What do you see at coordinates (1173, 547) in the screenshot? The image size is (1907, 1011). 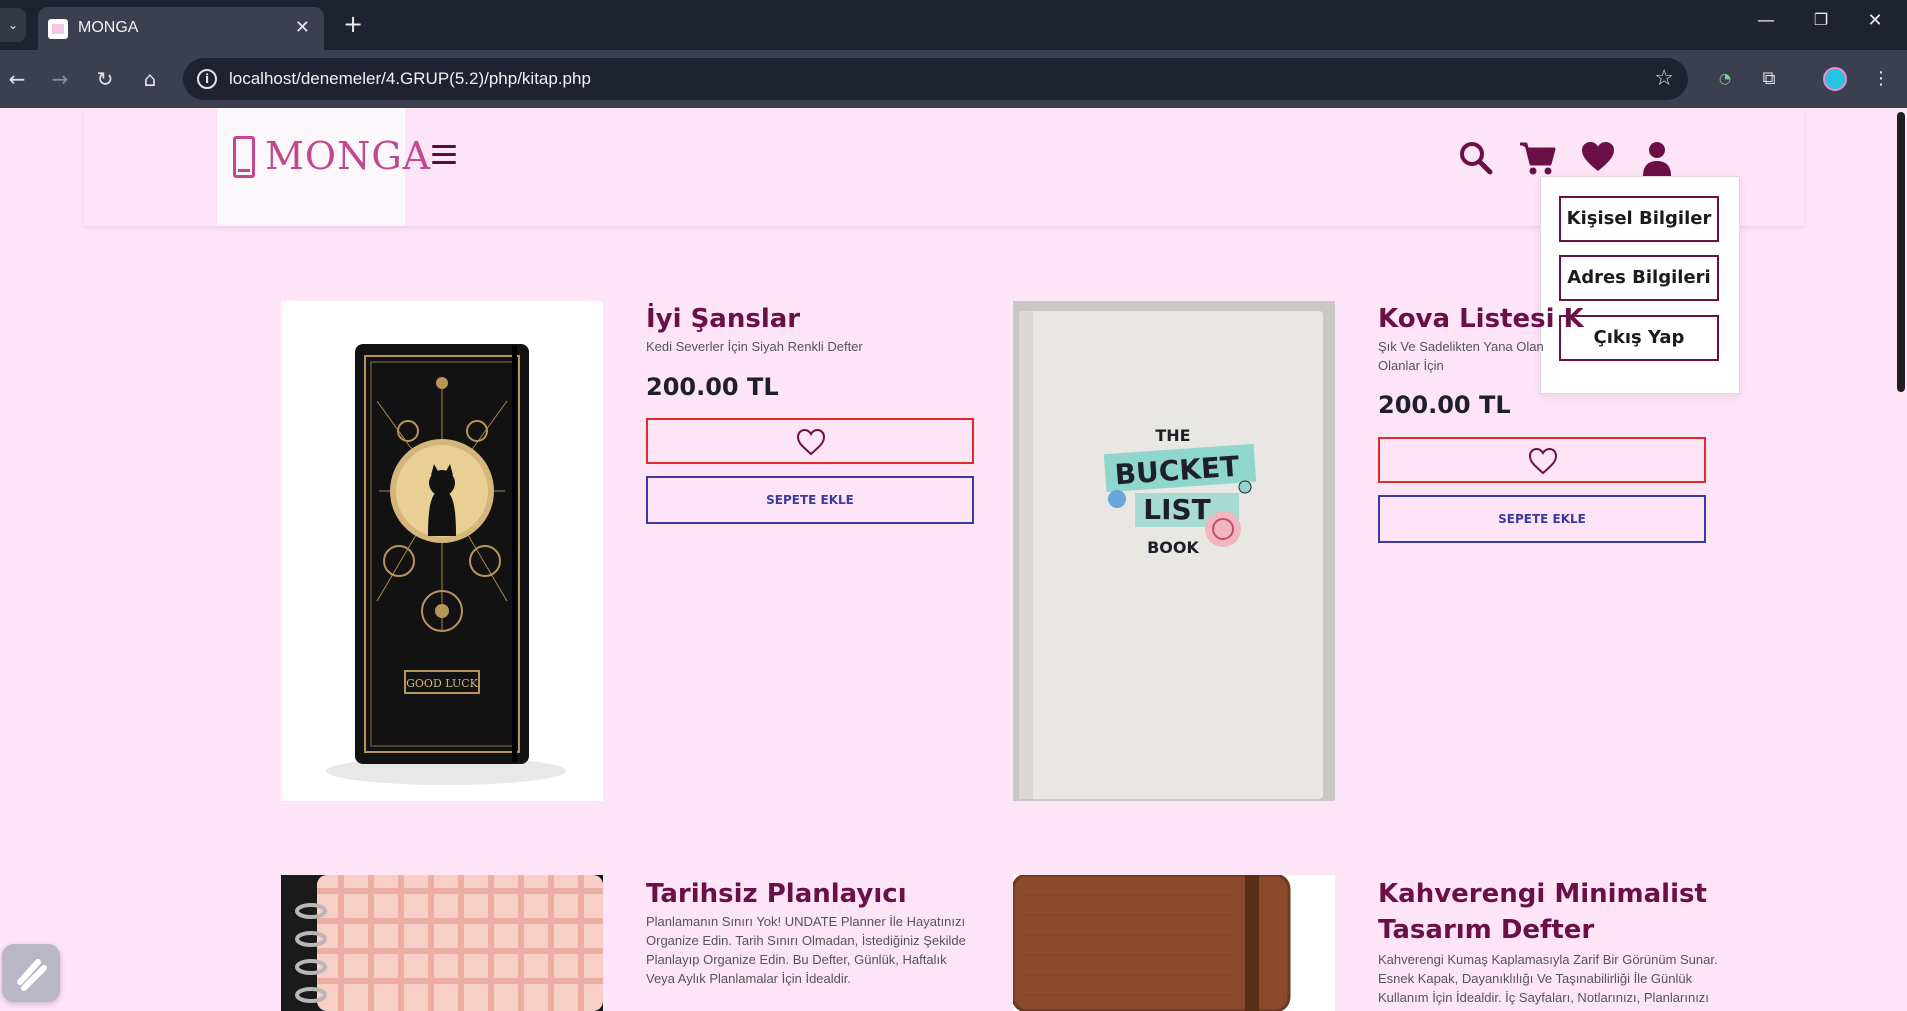 I see `image-text-book: BOOK` at bounding box center [1173, 547].